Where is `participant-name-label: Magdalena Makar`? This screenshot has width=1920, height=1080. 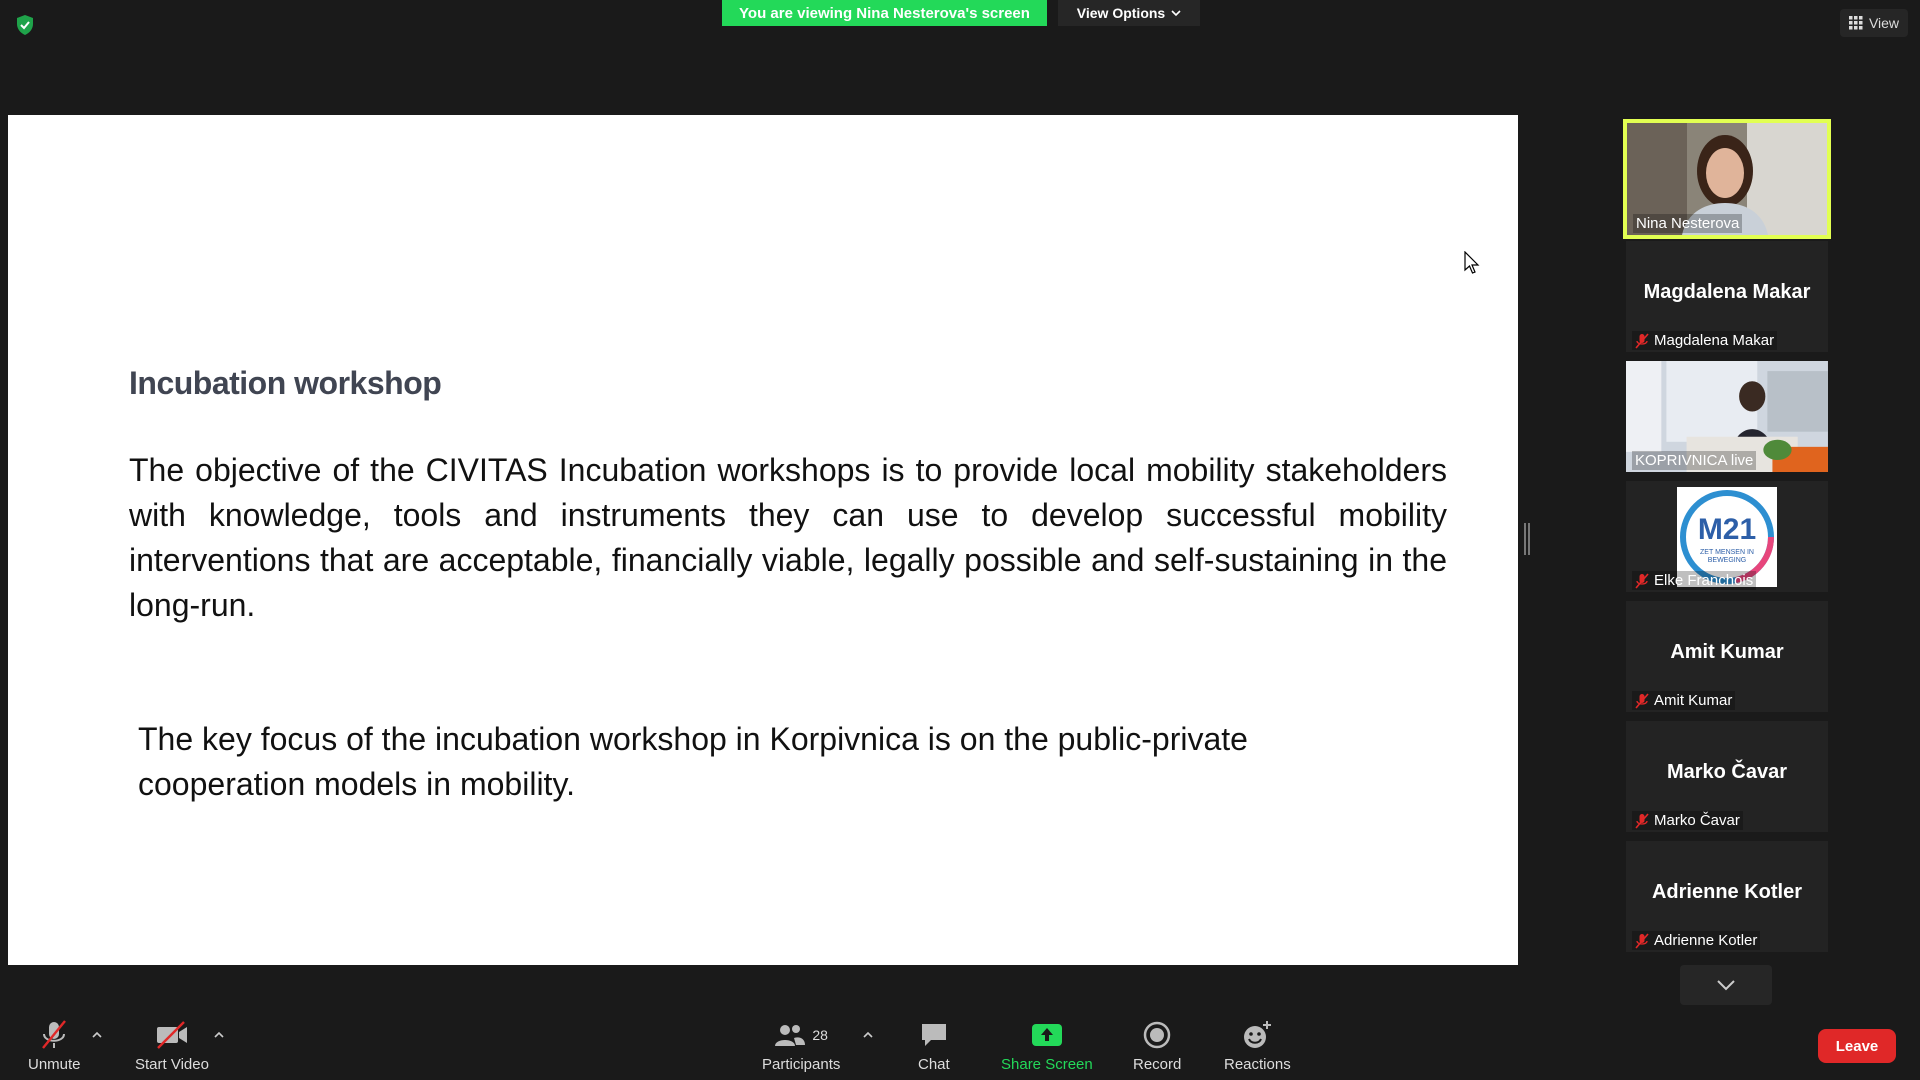
participant-name-label: Magdalena Makar is located at coordinates (1705, 340).